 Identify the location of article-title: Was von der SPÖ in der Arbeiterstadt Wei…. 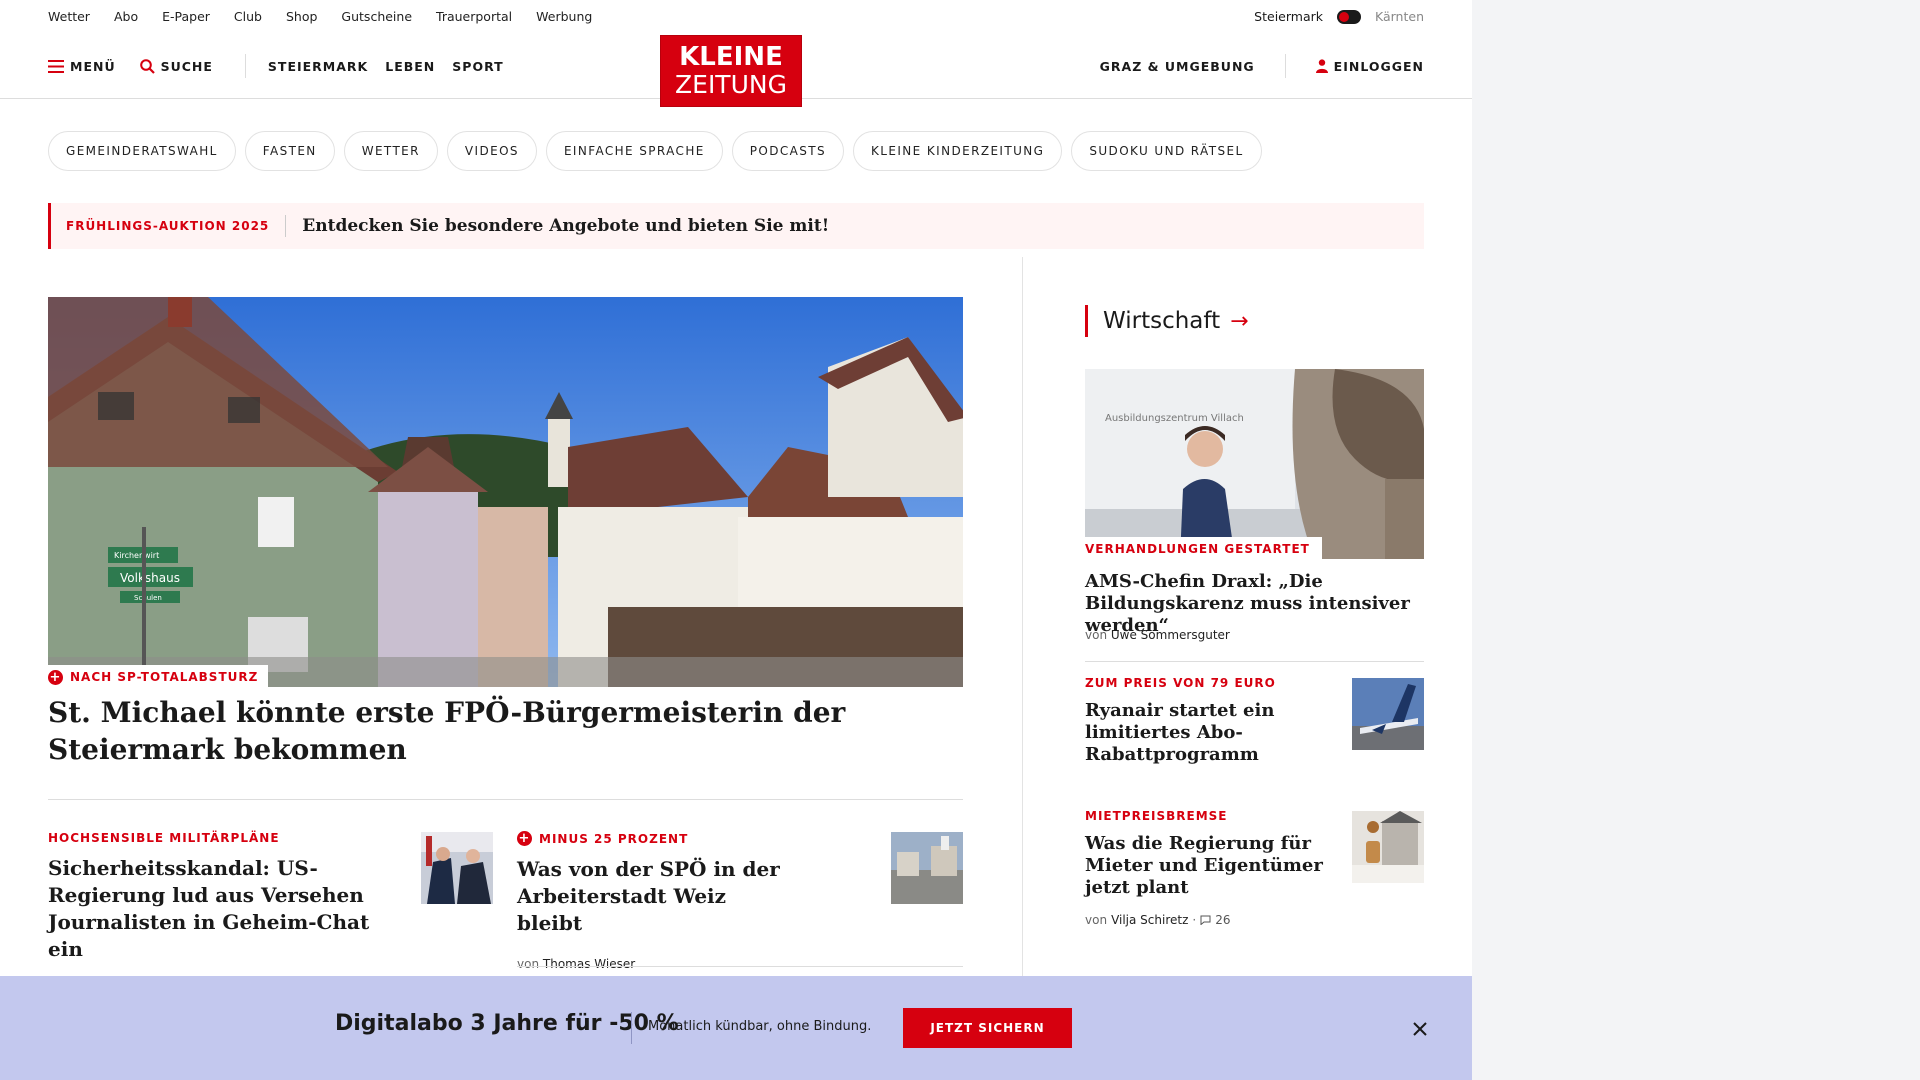
(657, 896).